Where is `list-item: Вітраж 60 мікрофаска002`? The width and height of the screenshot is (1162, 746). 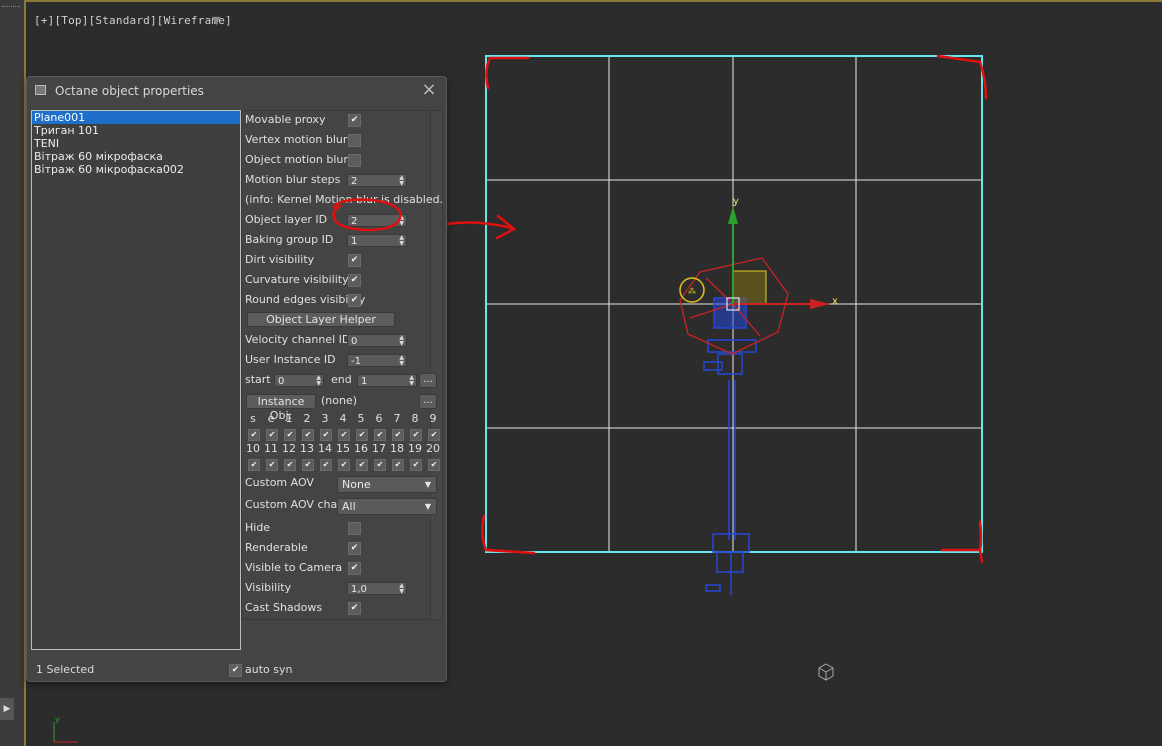 list-item: Вітраж 60 мікрофаска002 is located at coordinates (136, 169).